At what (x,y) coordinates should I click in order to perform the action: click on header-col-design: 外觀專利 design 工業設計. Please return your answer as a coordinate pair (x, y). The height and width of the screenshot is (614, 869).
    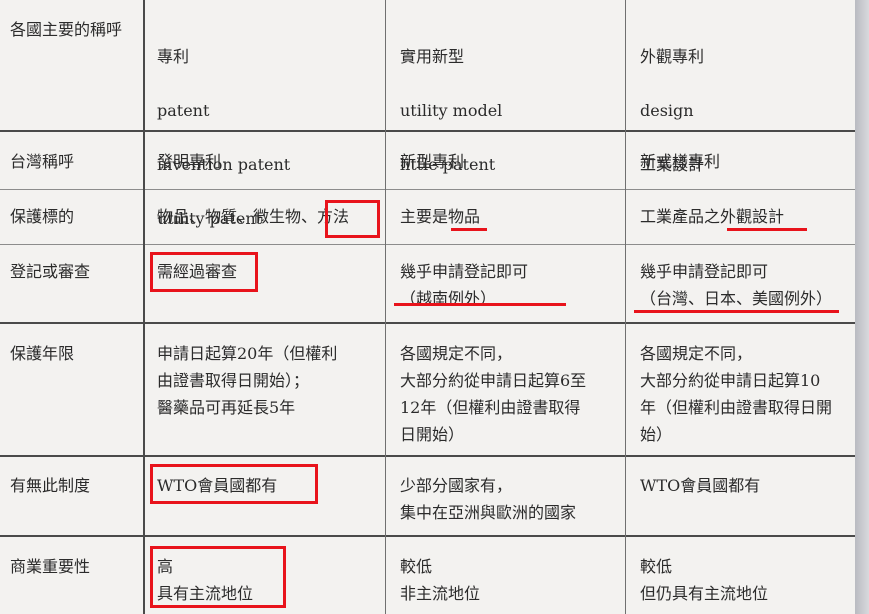
    Looking at the image, I should click on (745, 110).